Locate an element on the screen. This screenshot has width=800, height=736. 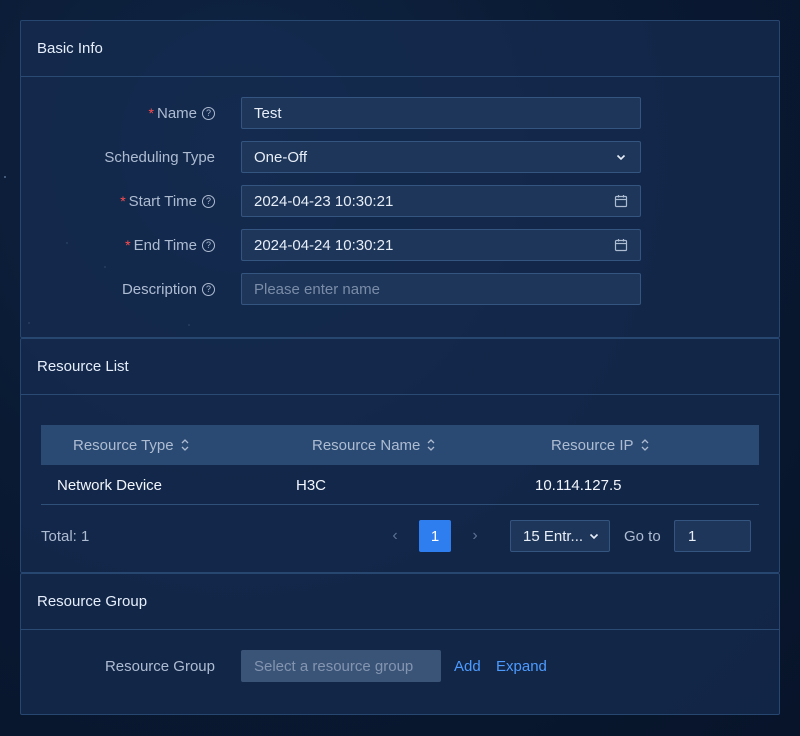
end-time-label: * End Time ? is located at coordinates (170, 245).